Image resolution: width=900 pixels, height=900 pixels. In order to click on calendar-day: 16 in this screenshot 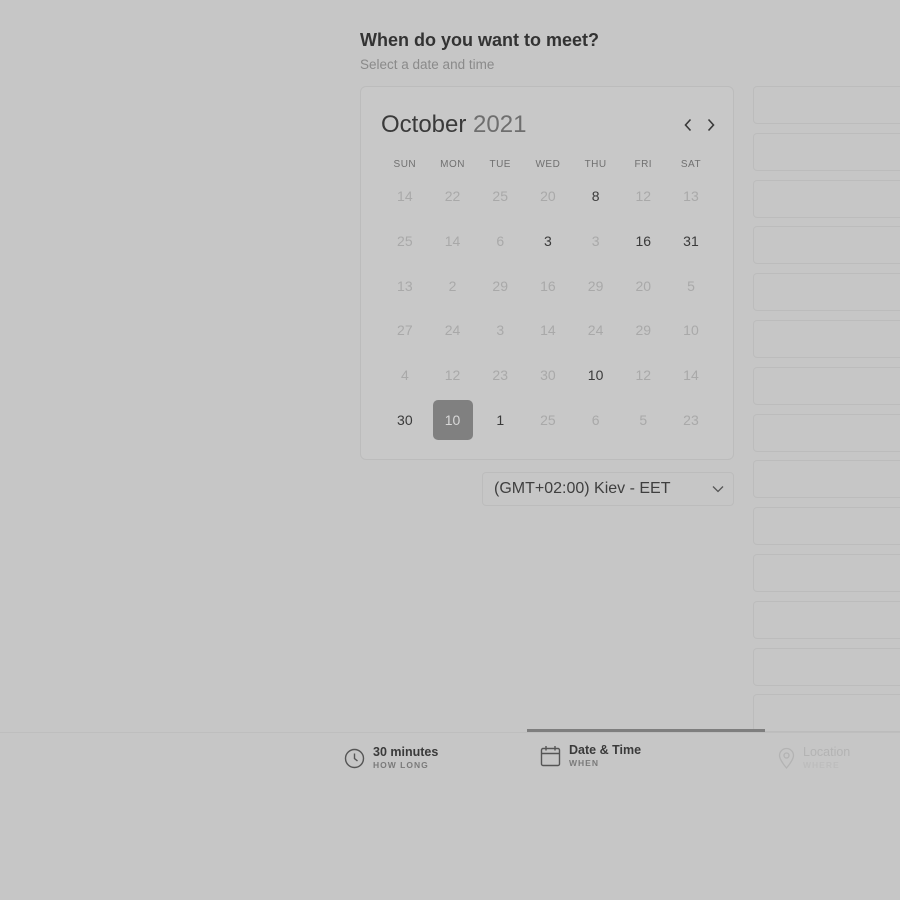, I will do `click(548, 285)`.